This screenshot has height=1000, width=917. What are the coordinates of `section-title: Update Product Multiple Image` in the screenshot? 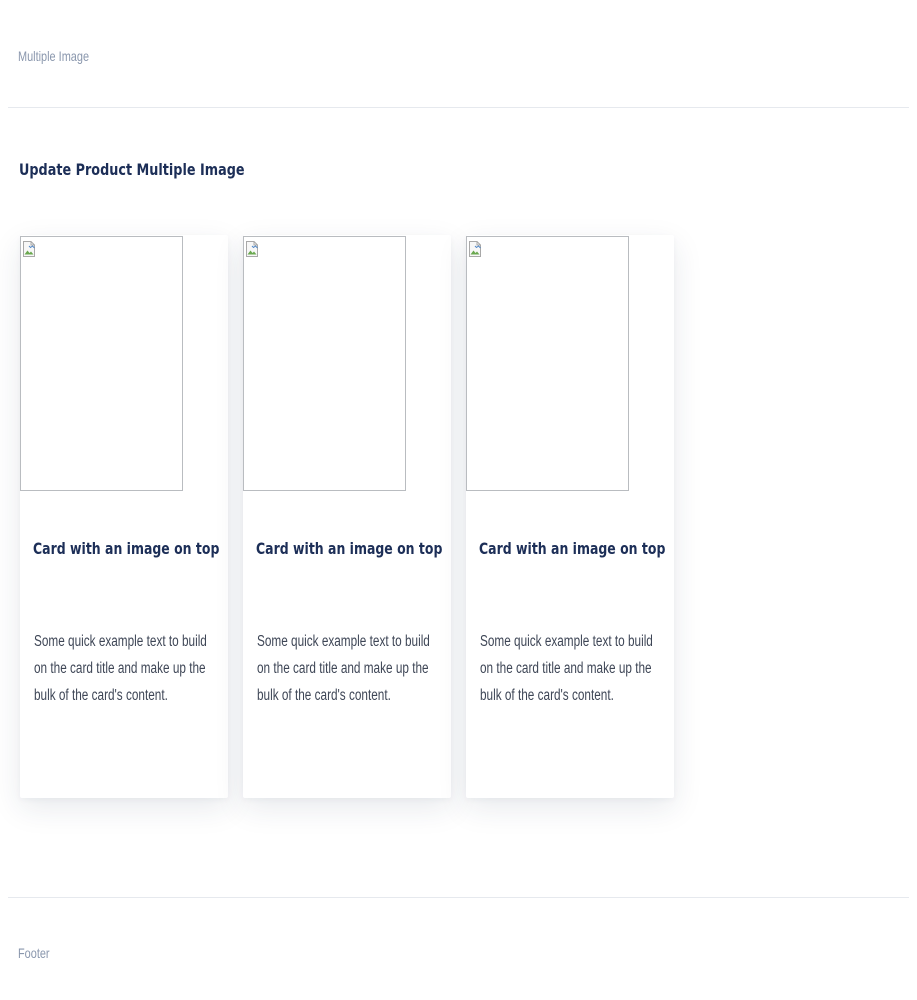 It's located at (132, 169).